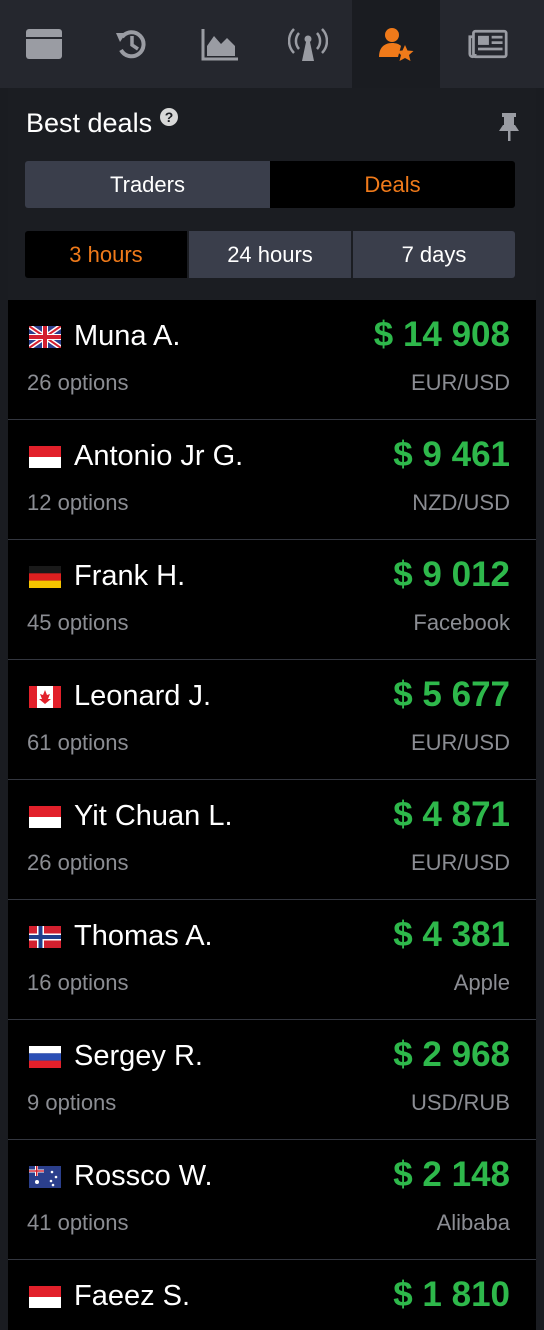 The width and height of the screenshot is (544, 1330). I want to click on asset-name: NZD/USD, so click(461, 502).